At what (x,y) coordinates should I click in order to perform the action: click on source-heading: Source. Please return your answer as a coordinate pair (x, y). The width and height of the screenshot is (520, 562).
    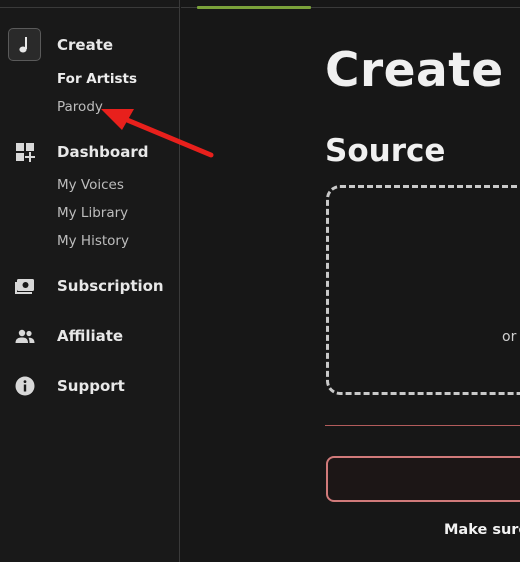
    Looking at the image, I should click on (385, 151).